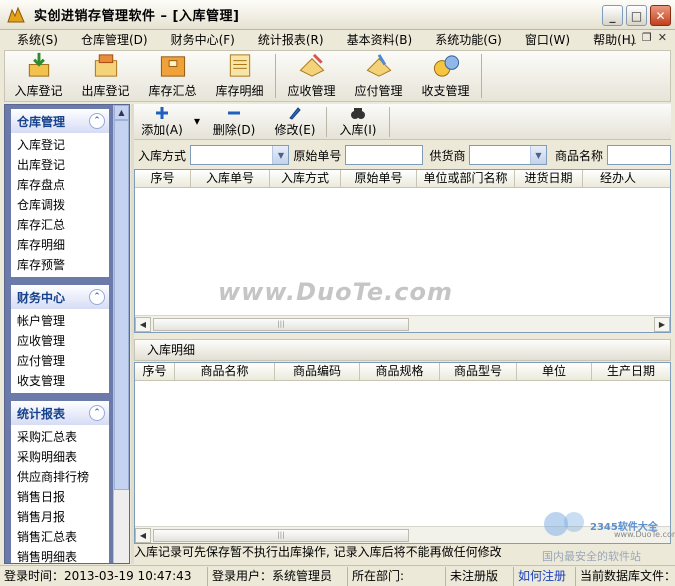 The width and height of the screenshot is (675, 586). Describe the element at coordinates (63, 225) in the screenshot. I see `nav-item: 库存汇总` at that location.